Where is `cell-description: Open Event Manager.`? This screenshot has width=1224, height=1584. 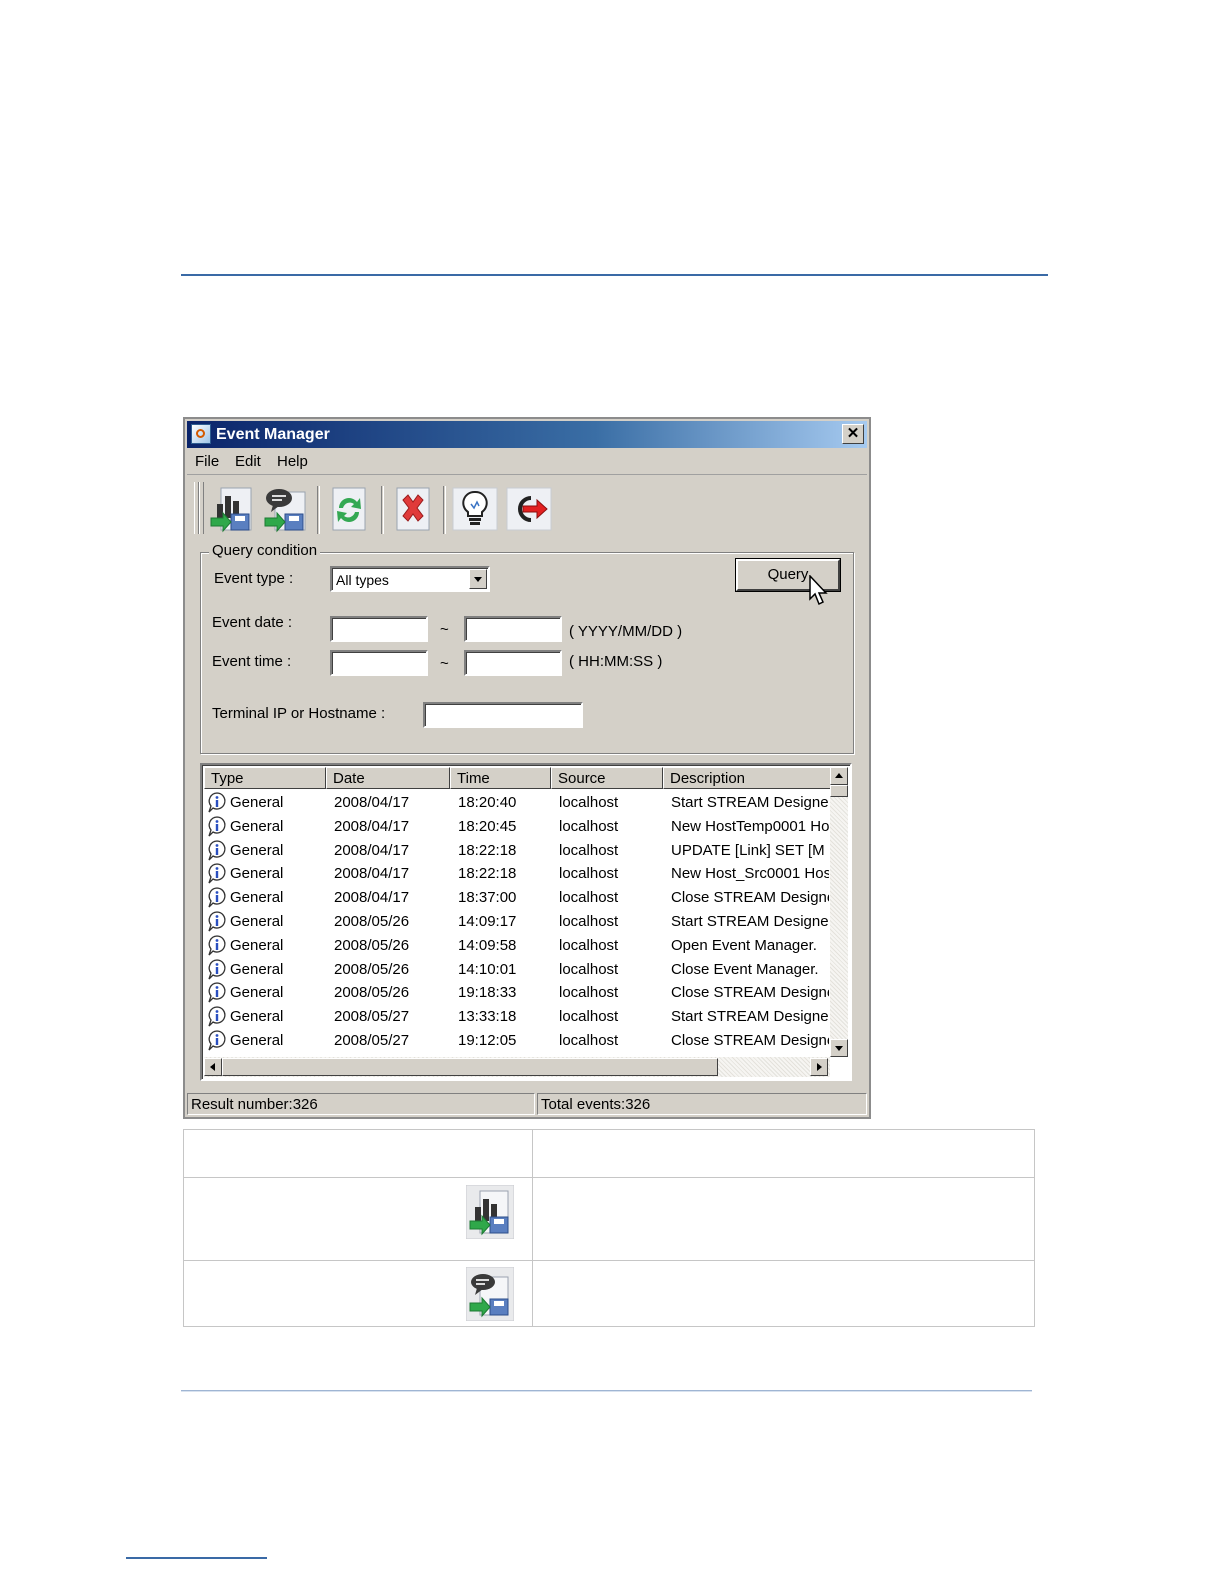
cell-description: Open Event Manager. is located at coordinates (744, 945).